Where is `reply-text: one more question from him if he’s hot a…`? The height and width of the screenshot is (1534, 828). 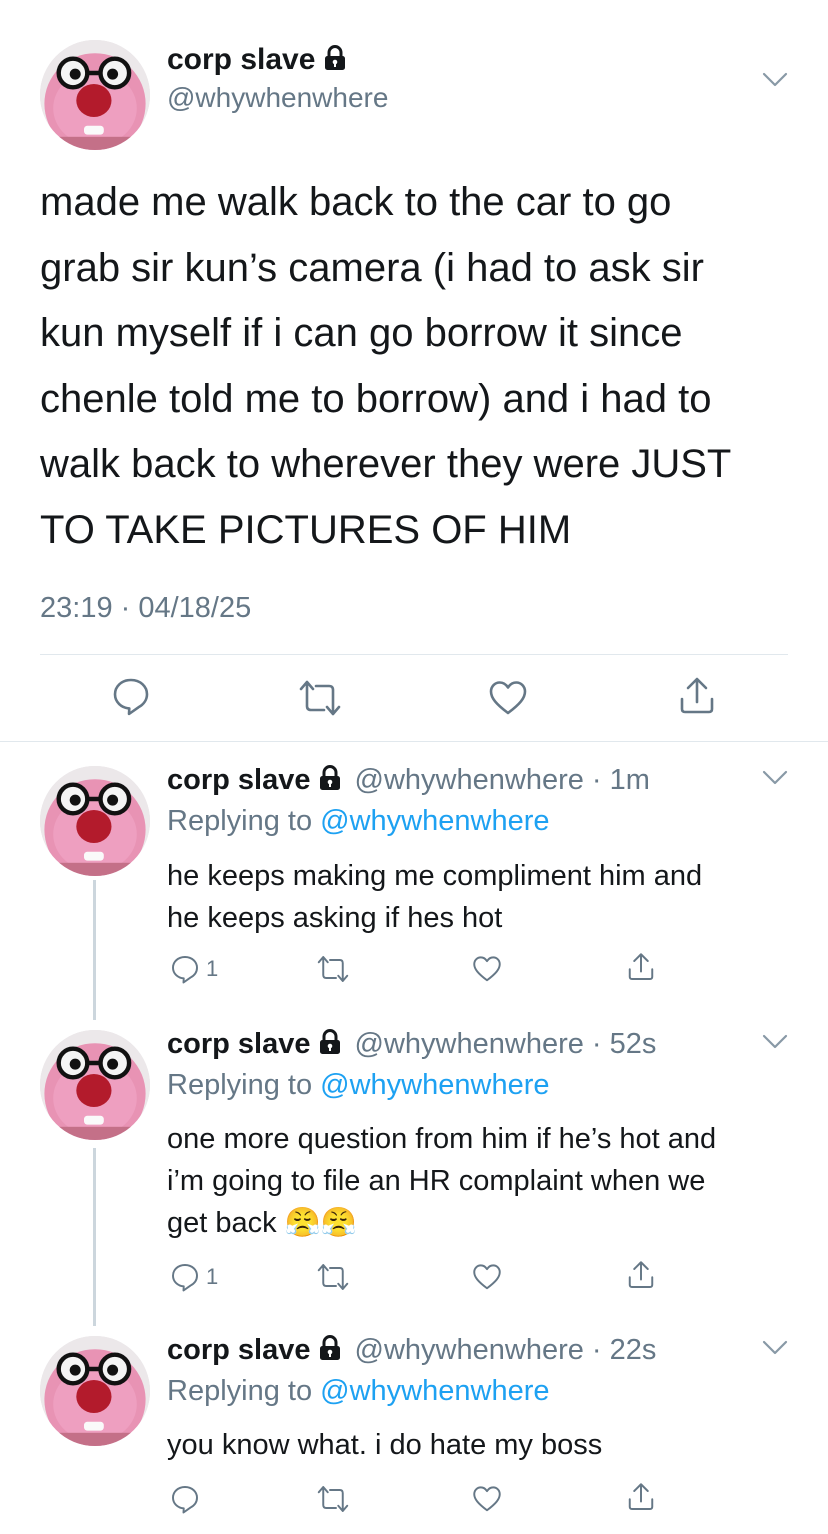 reply-text: one more question from him if he’s hot a… is located at coordinates (487, 1181).